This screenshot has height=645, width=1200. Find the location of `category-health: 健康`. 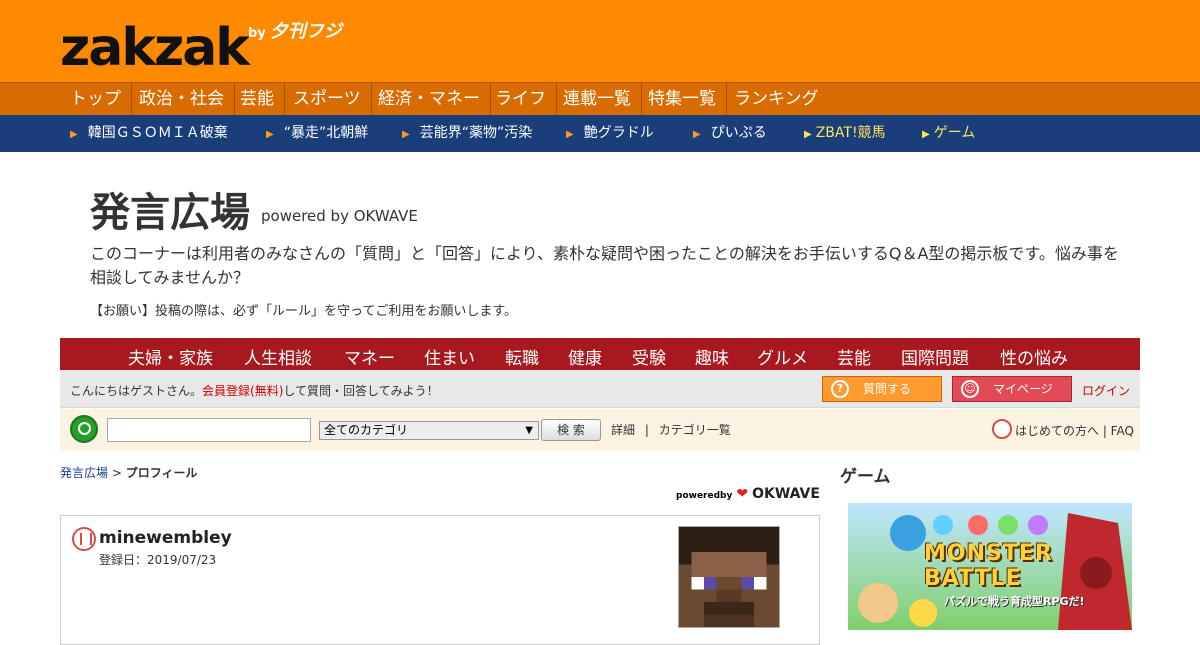

category-health: 健康 is located at coordinates (585, 356).